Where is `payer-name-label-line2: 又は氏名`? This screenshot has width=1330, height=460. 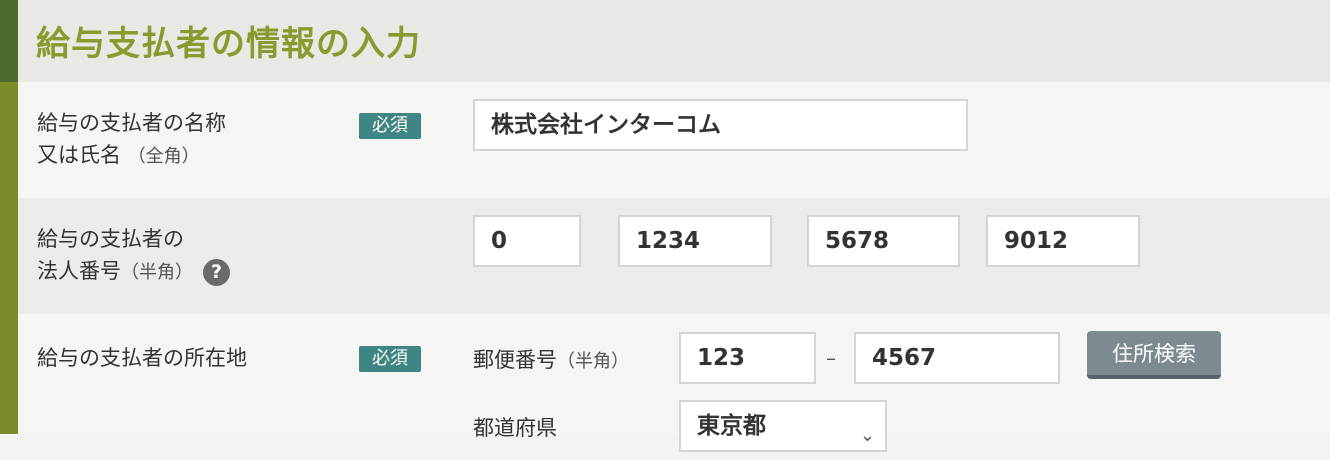
payer-name-label-line2: 又は氏名 is located at coordinates (79, 155).